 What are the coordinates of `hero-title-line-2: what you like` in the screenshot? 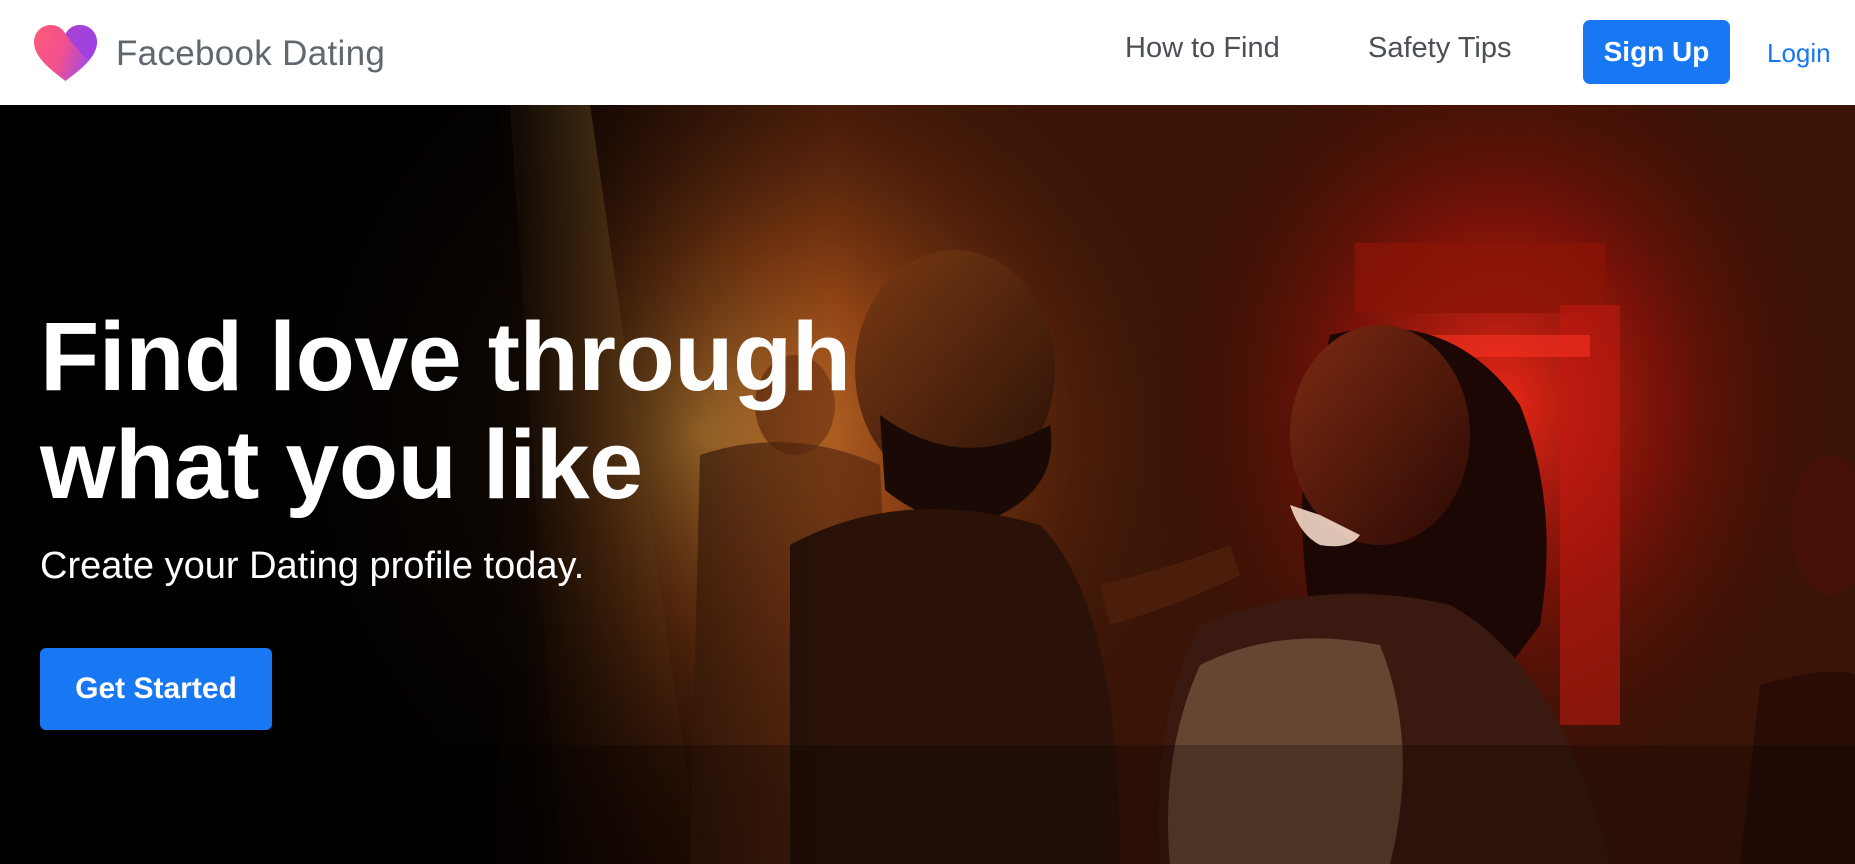 It's located at (341, 464).